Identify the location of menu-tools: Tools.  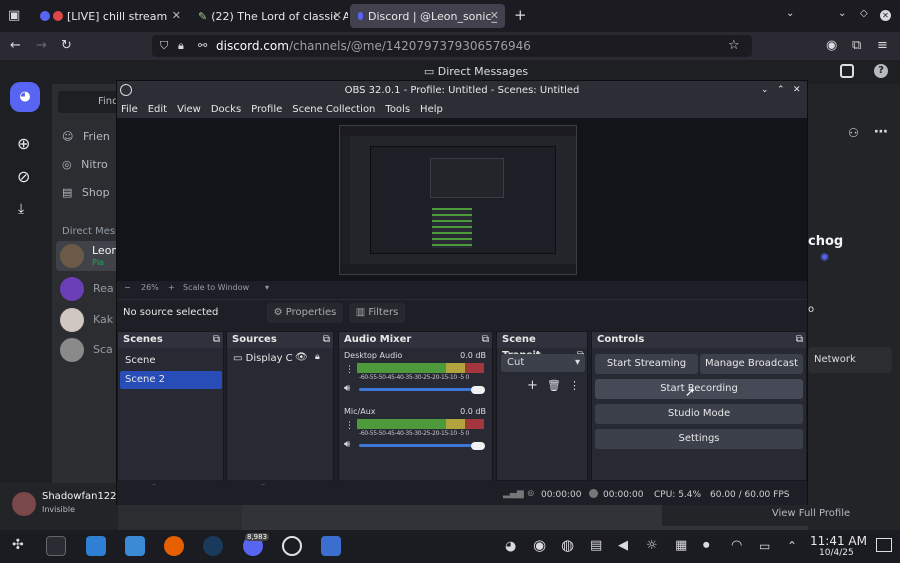
(397, 109).